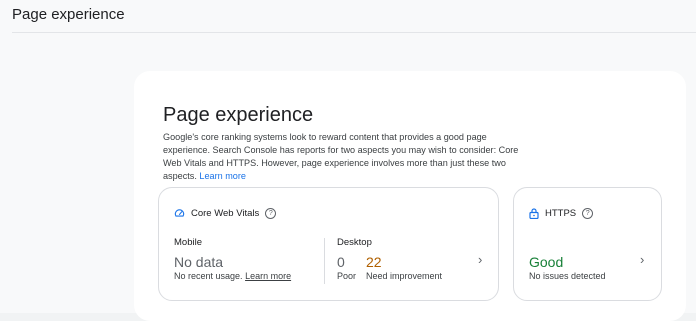  I want to click on need-improvement-count: 22, so click(374, 262).